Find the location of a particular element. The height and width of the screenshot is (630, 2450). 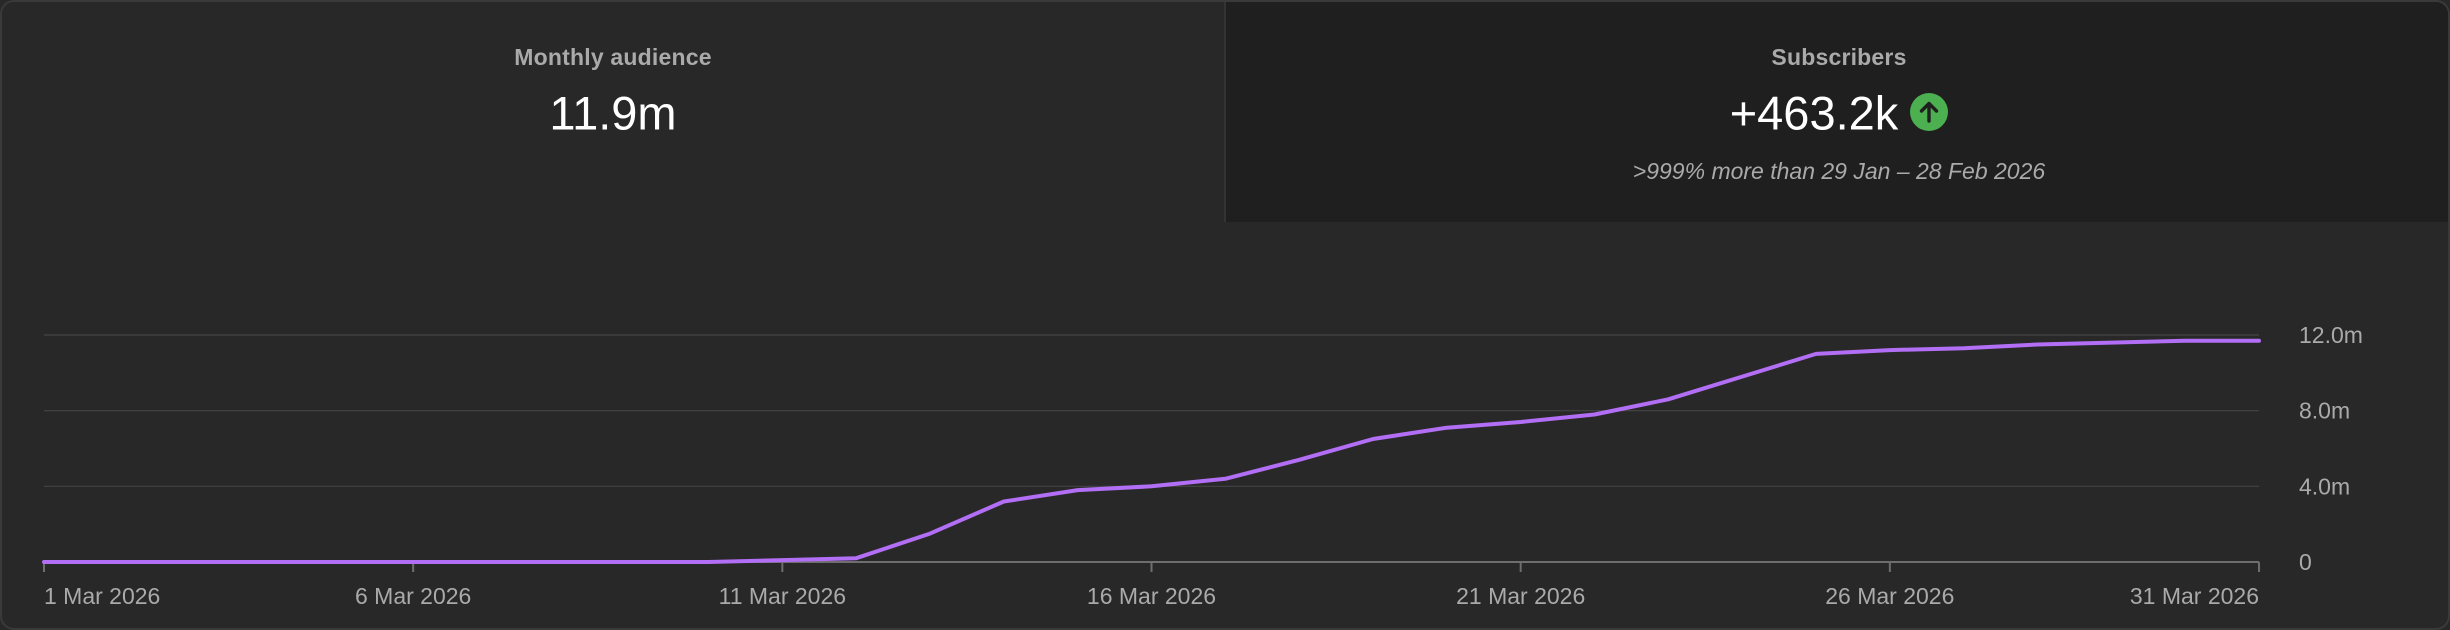

monthly-audience-value-text: 11.9m is located at coordinates (613, 113).